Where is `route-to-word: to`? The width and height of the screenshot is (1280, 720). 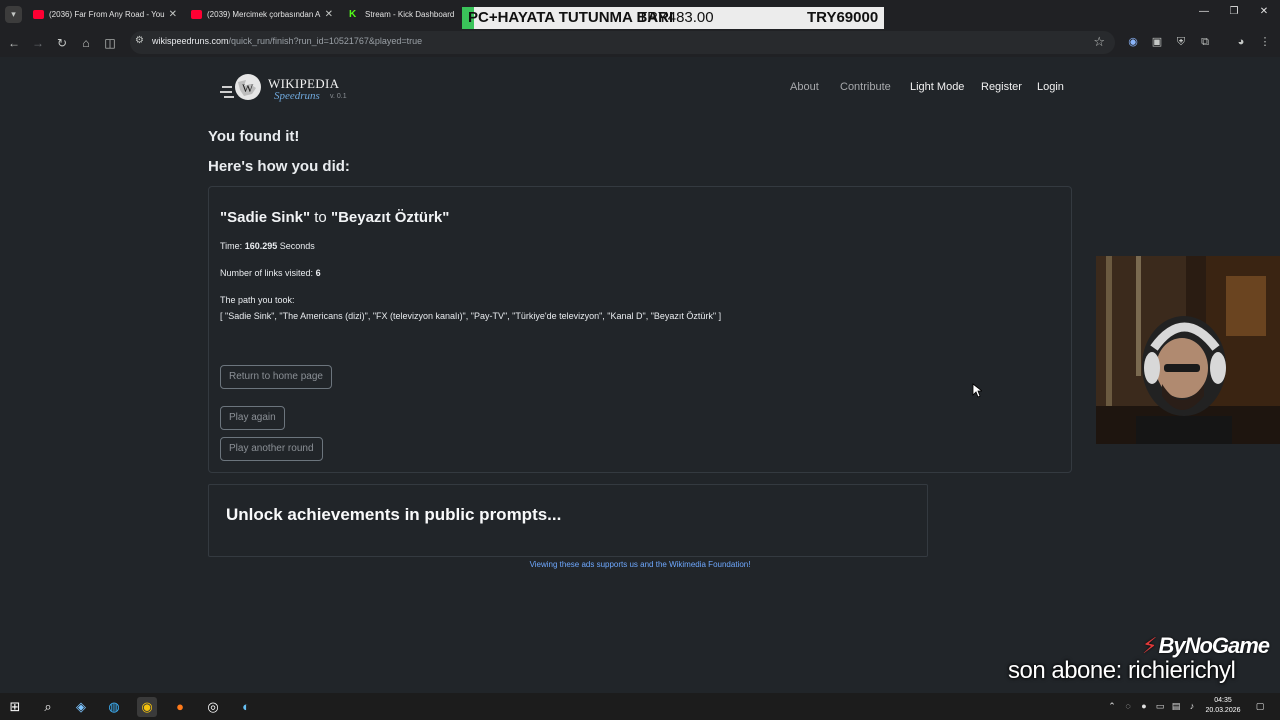
route-to-word: to is located at coordinates (320, 217).